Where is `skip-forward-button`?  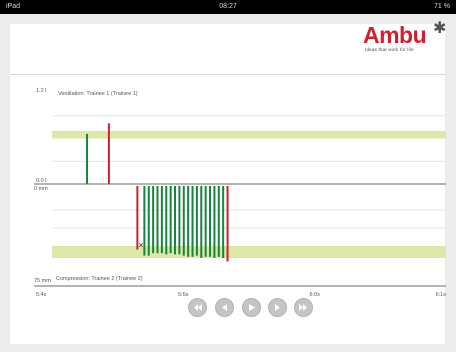
skip-forward-button is located at coordinates (303, 307).